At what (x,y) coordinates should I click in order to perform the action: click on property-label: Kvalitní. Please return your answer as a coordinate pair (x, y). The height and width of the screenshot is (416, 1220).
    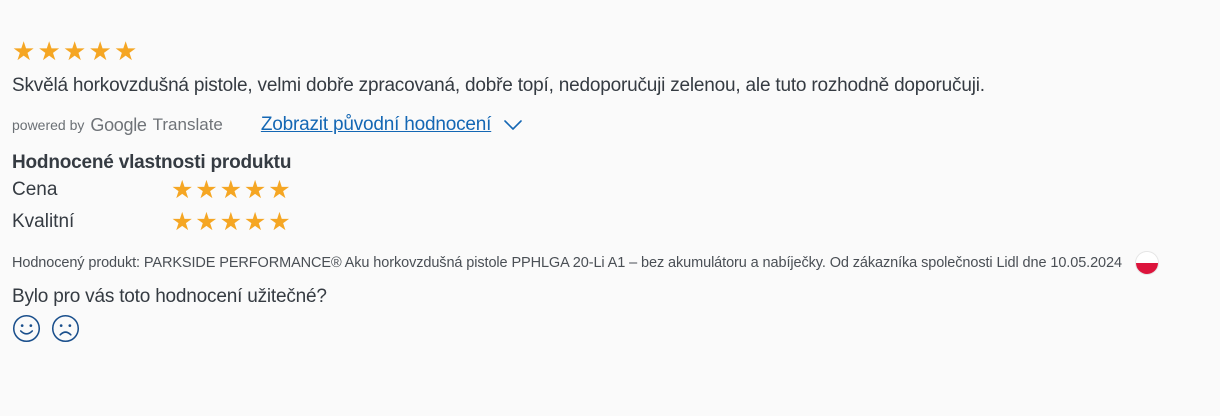
    Looking at the image, I should click on (43, 221).